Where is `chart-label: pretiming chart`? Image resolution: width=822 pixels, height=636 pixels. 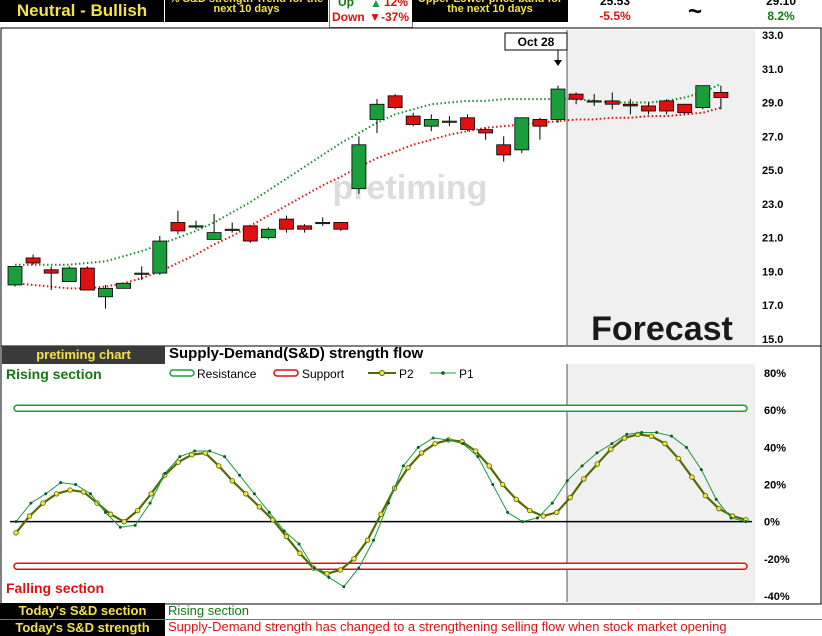
chart-label: pretiming chart is located at coordinates (83, 355).